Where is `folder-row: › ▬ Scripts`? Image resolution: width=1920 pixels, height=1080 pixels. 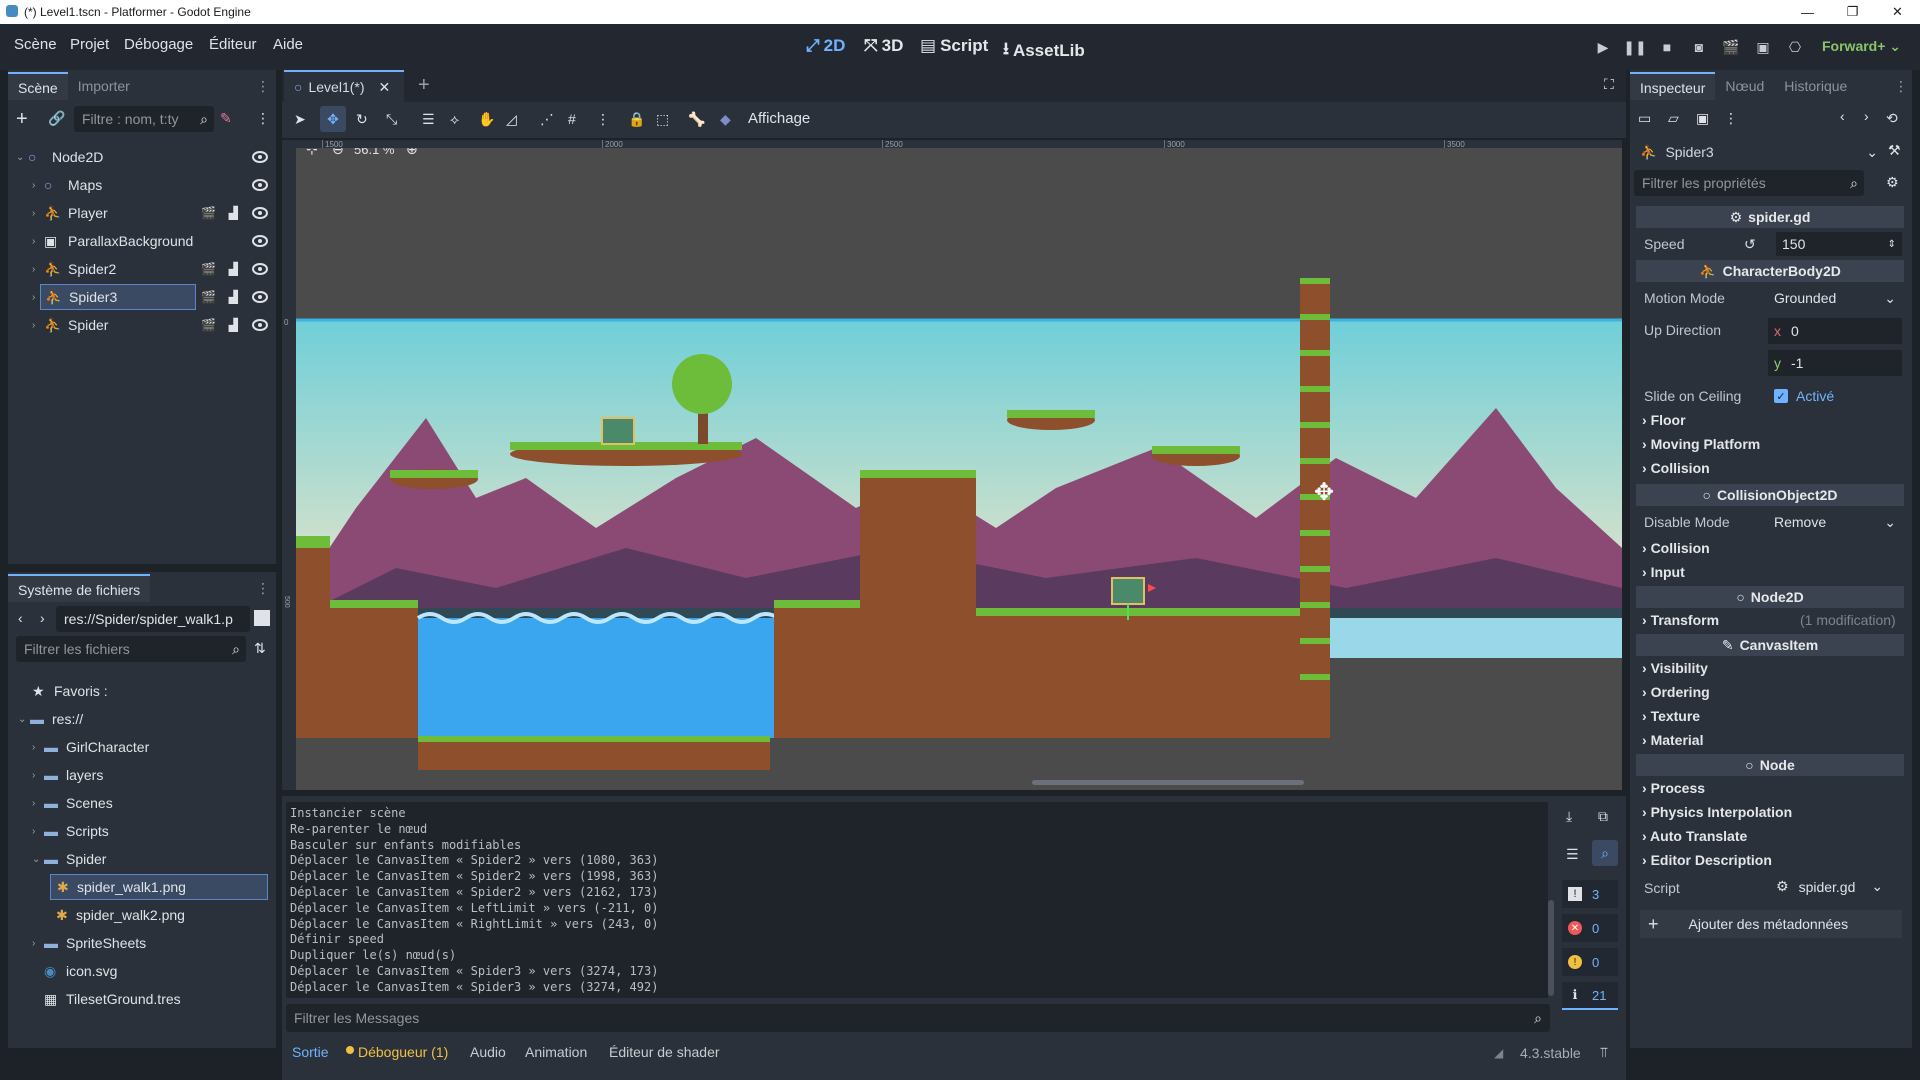 folder-row: › ▬ Scripts is located at coordinates (142, 831).